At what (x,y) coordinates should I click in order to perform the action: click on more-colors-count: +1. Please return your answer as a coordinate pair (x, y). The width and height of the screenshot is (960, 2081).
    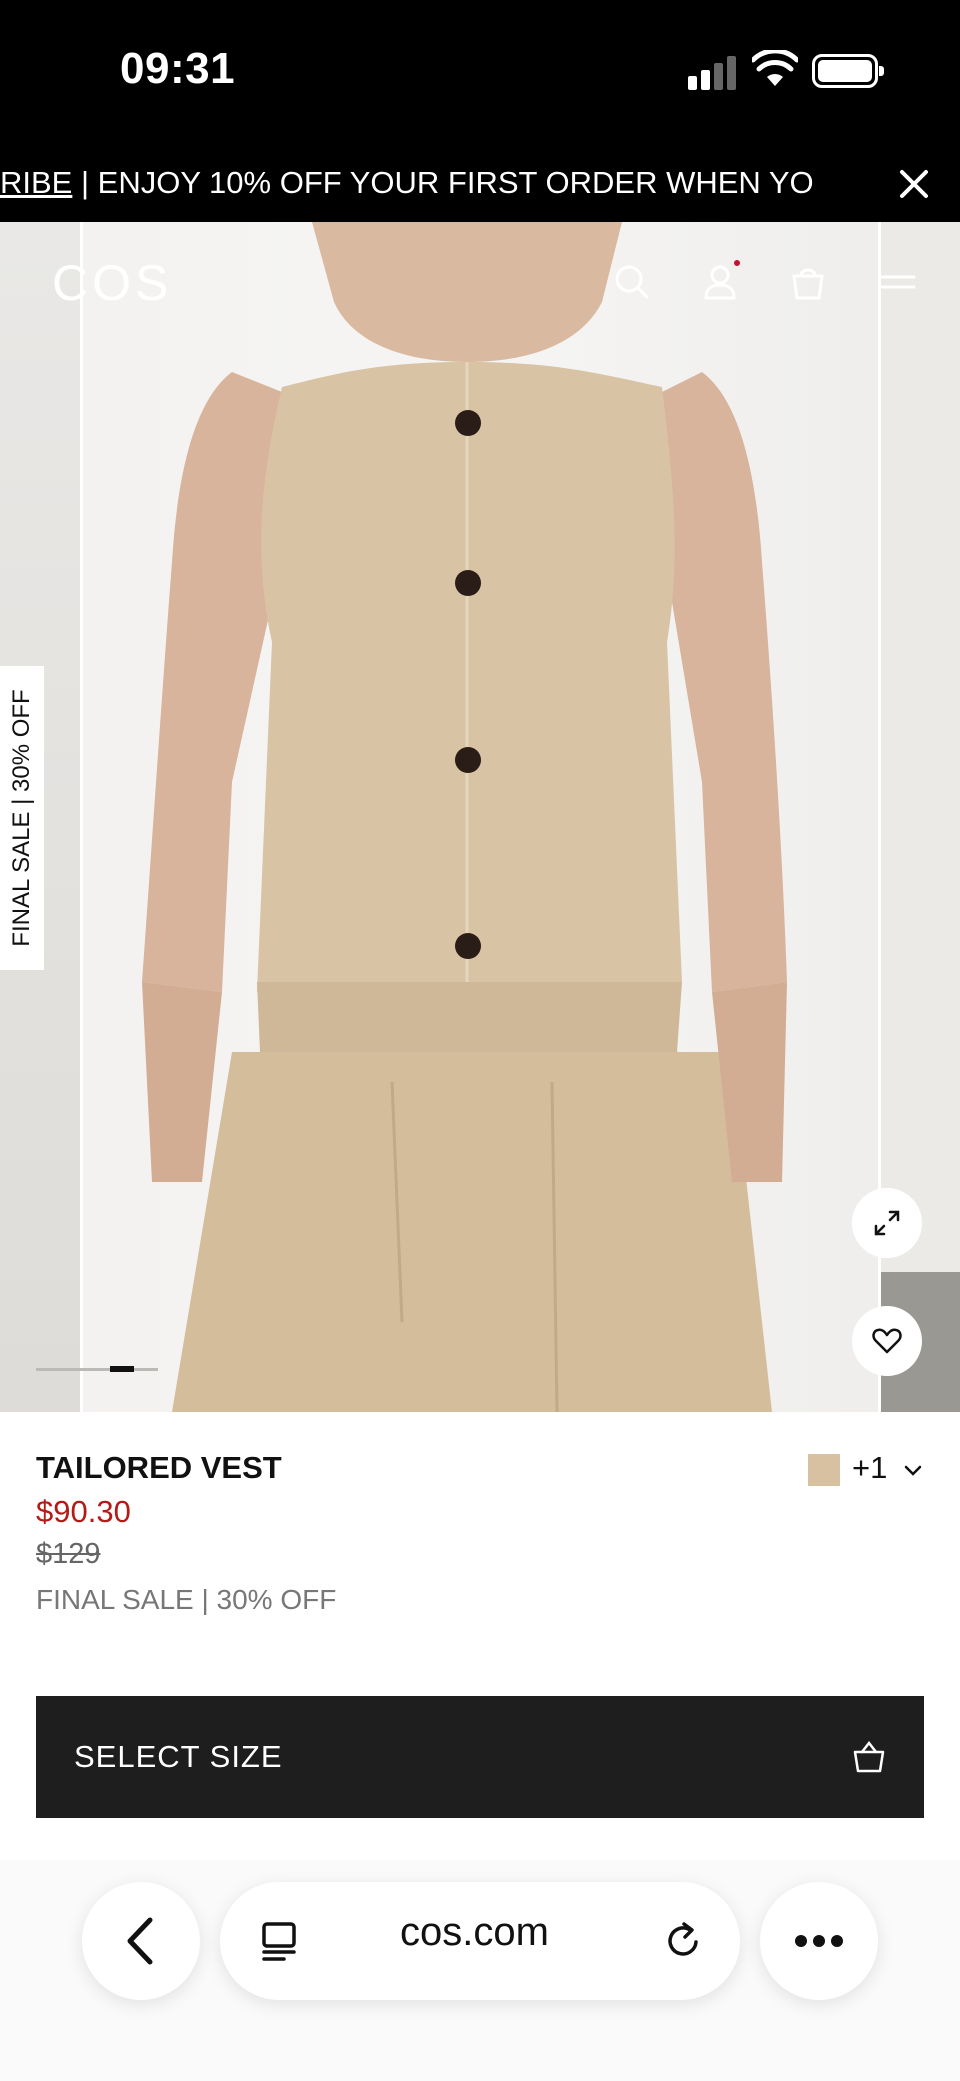
    Looking at the image, I should click on (869, 1468).